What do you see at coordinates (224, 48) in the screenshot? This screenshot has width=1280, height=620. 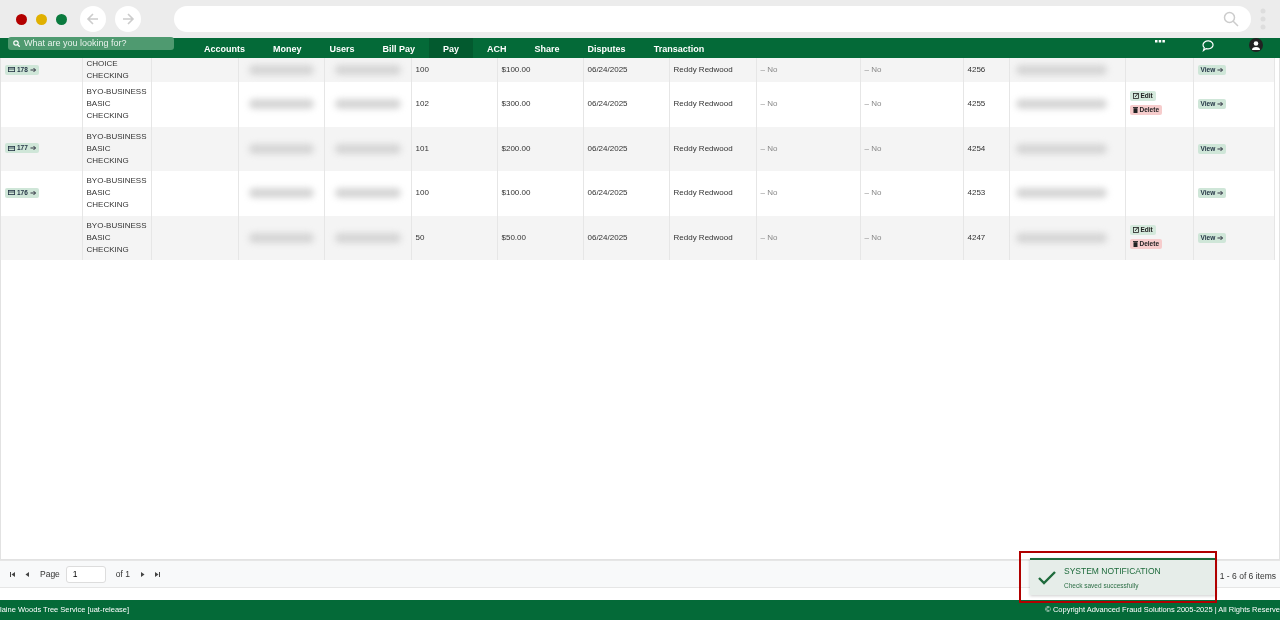 I see `nav-tab: Accounts` at bounding box center [224, 48].